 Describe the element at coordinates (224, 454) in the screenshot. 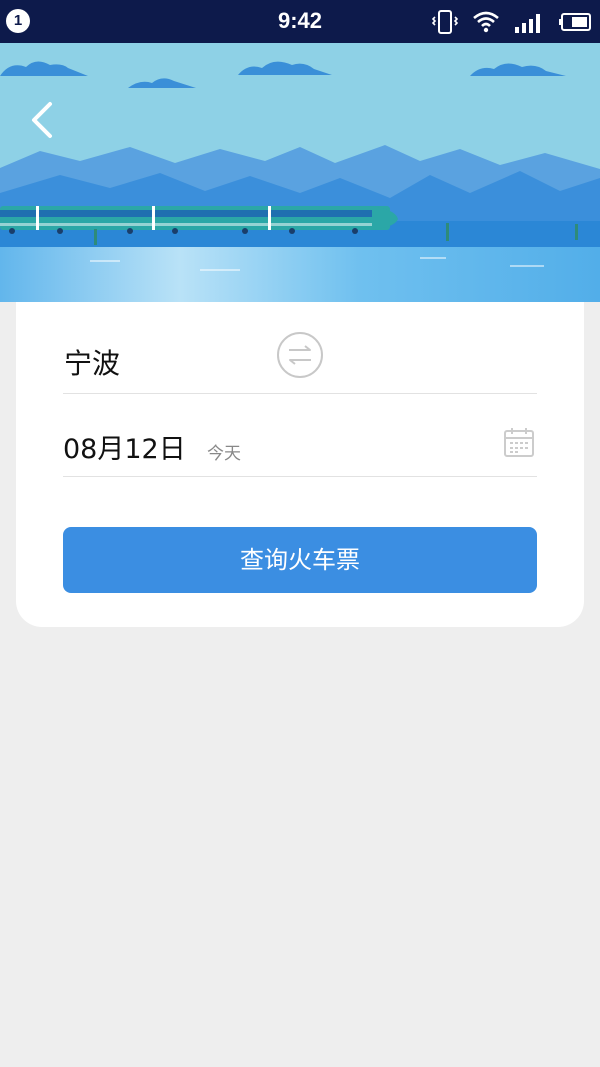

I see `date-hint: 今天` at that location.